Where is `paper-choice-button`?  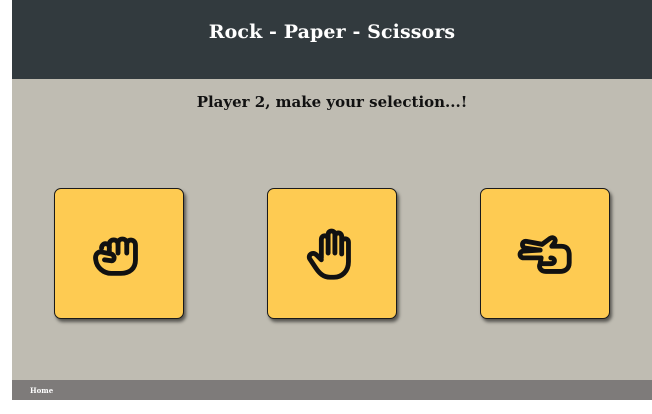 paper-choice-button is located at coordinates (332, 253).